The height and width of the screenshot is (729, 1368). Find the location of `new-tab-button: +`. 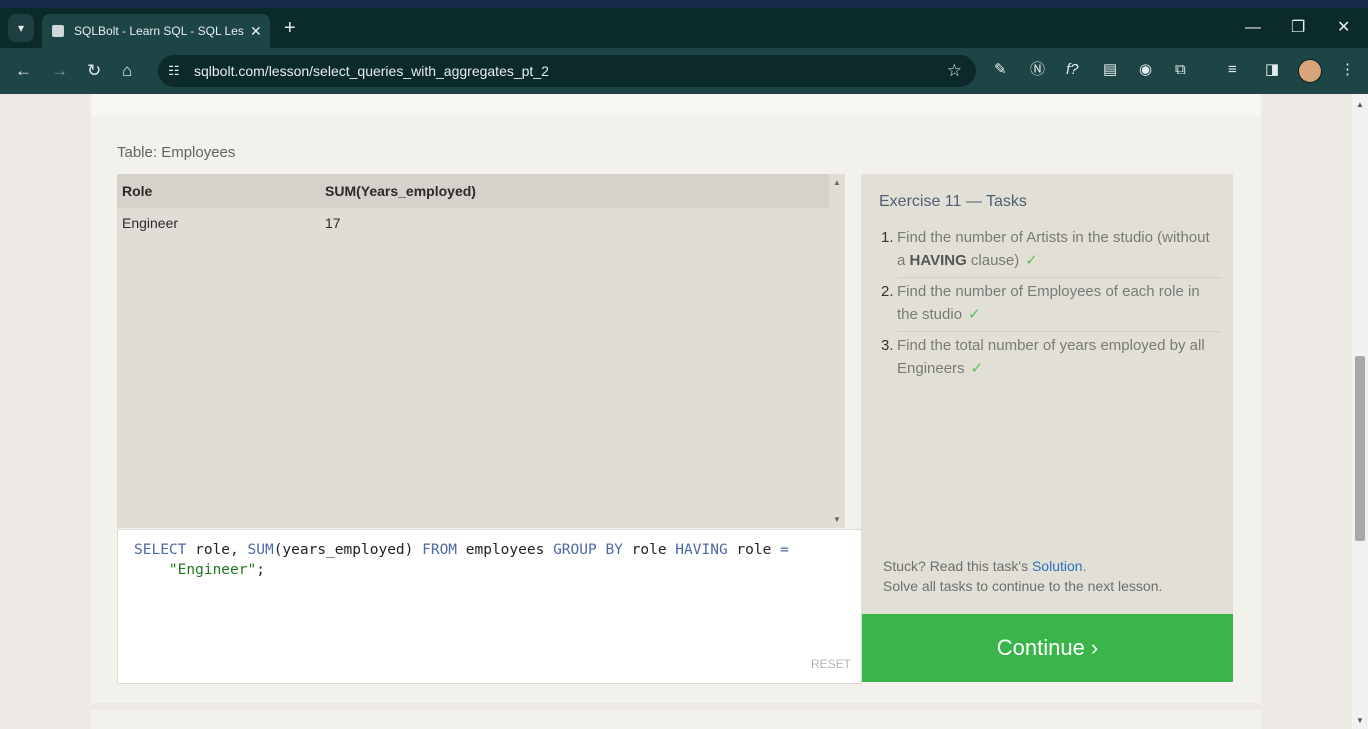

new-tab-button: + is located at coordinates (290, 28).